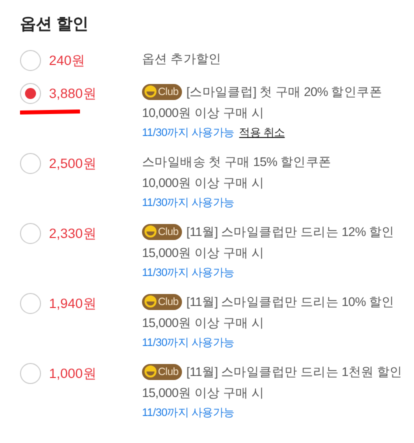  I want to click on section-title: 옵션 할인, so click(55, 25).